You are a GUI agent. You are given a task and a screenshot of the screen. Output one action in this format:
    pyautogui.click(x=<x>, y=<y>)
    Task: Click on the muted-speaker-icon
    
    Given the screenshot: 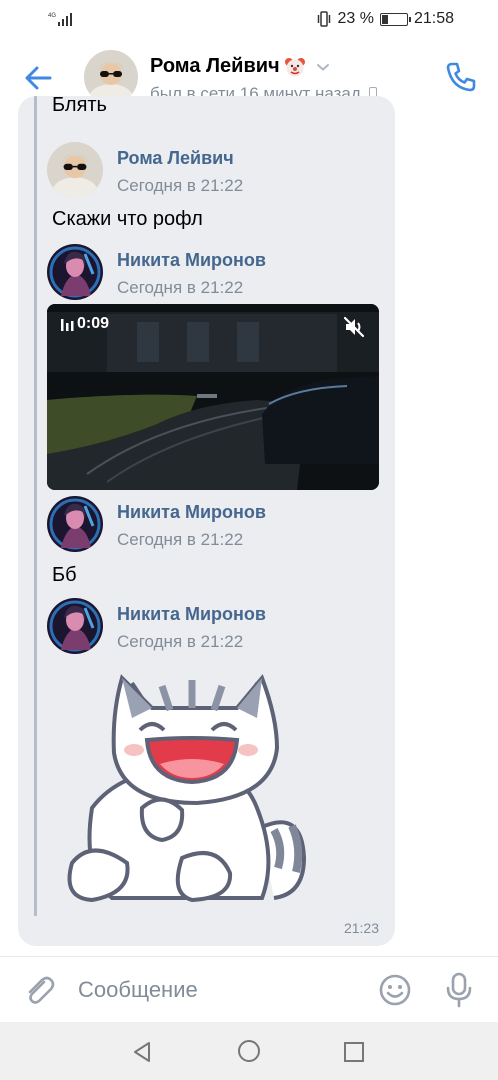 What is the action you would take?
    pyautogui.click(x=354, y=327)
    